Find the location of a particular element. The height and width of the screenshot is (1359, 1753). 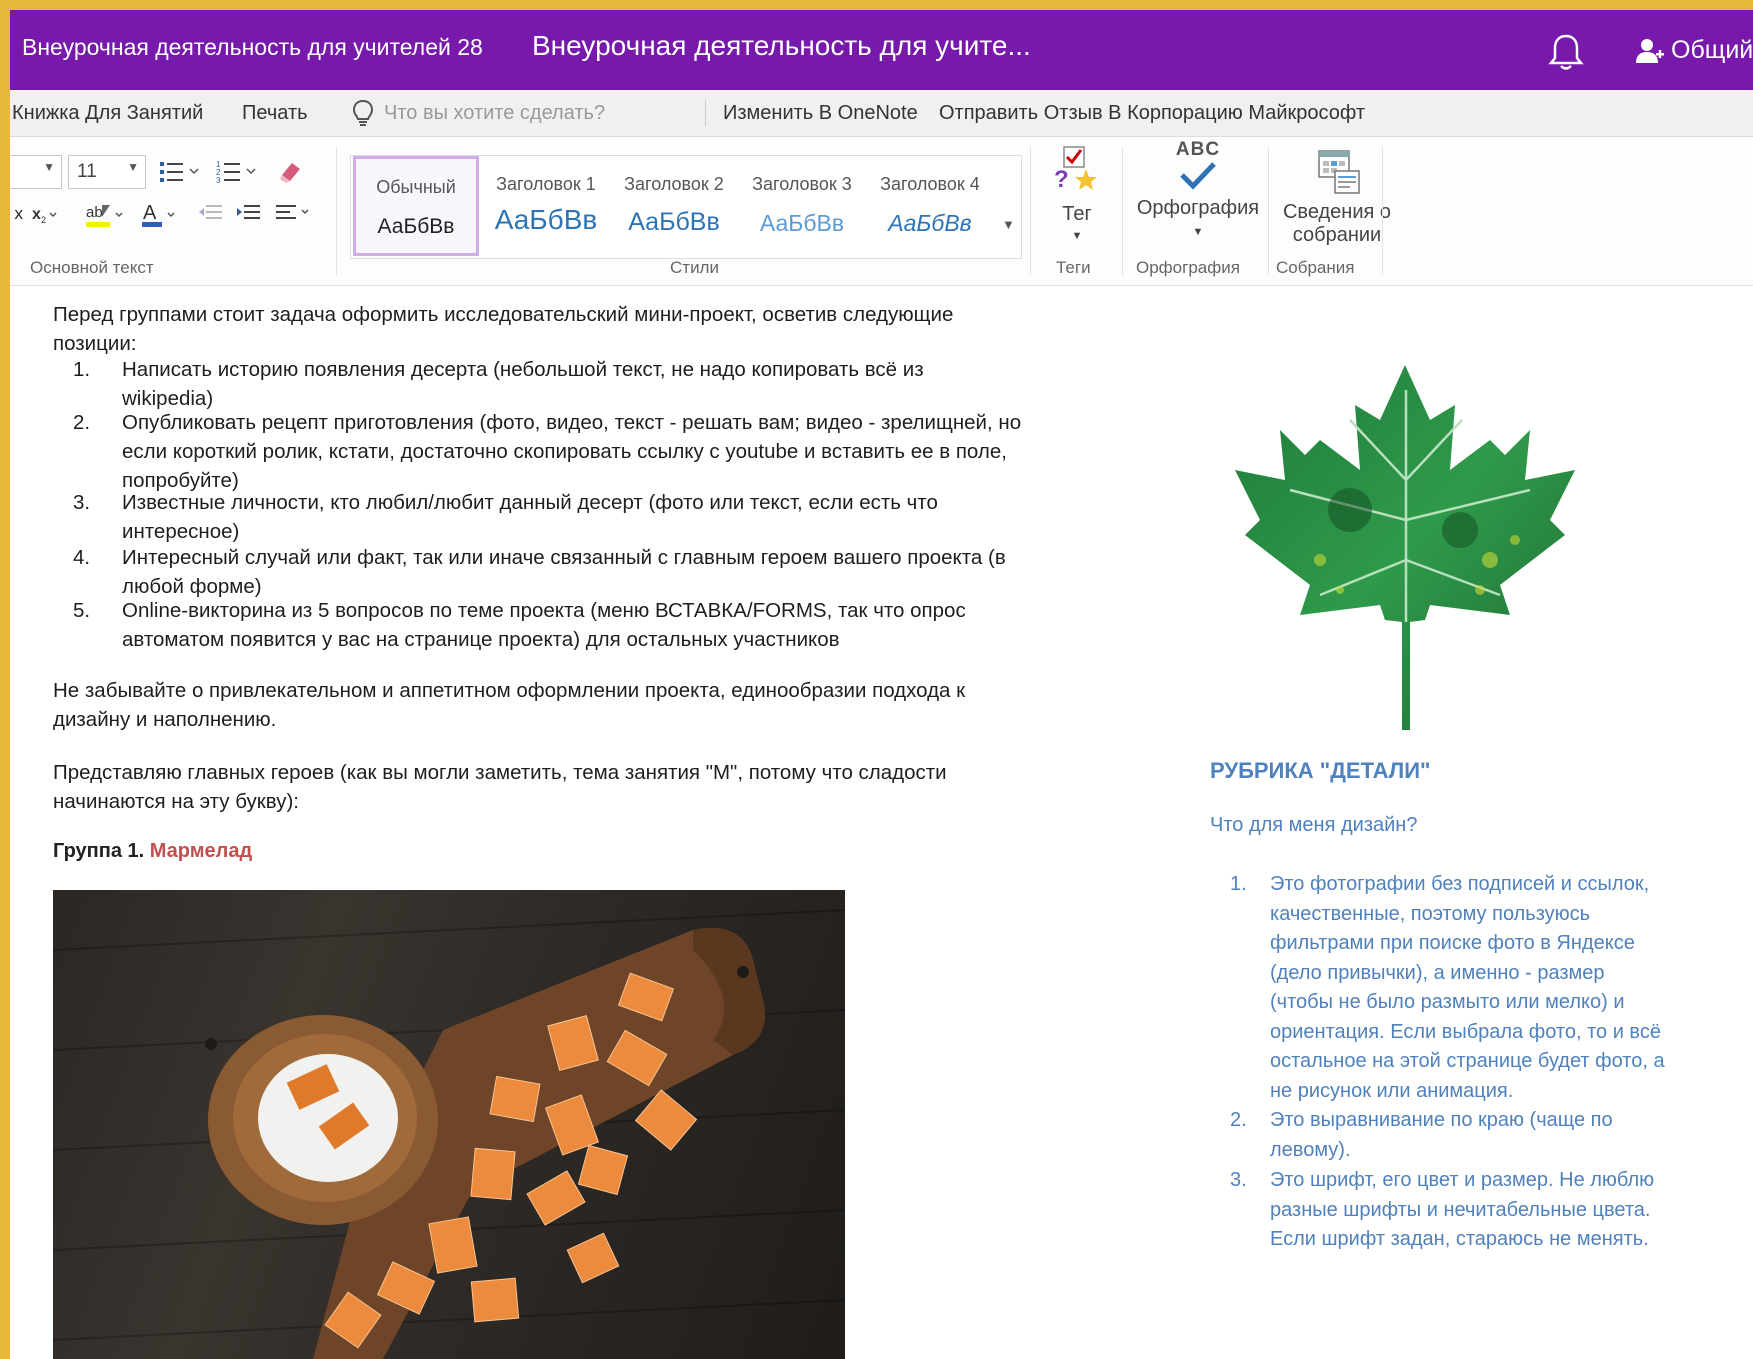

svg-text: 2 is located at coordinates (43, 220).